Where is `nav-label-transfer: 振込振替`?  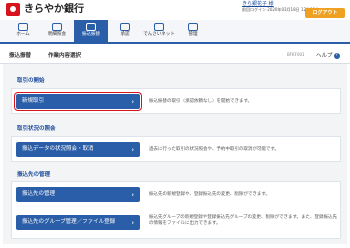 nav-label-transfer: 振込振替 is located at coordinates (91, 34).